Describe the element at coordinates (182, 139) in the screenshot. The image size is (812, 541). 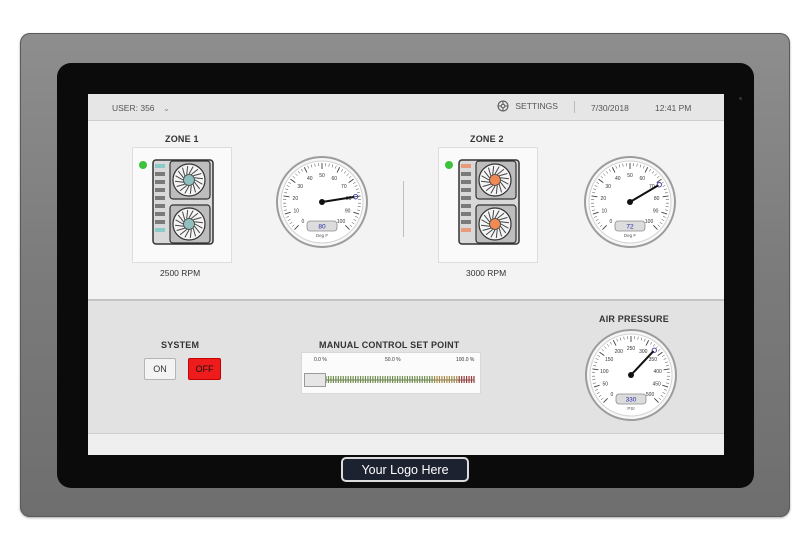
I see `zone-1-title: ZONE 1` at that location.